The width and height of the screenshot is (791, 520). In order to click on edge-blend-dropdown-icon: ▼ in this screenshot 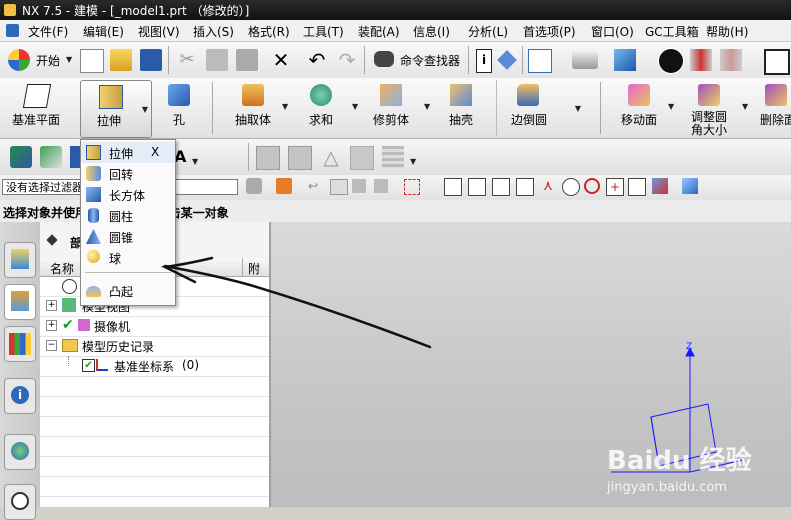, I will do `click(578, 108)`.